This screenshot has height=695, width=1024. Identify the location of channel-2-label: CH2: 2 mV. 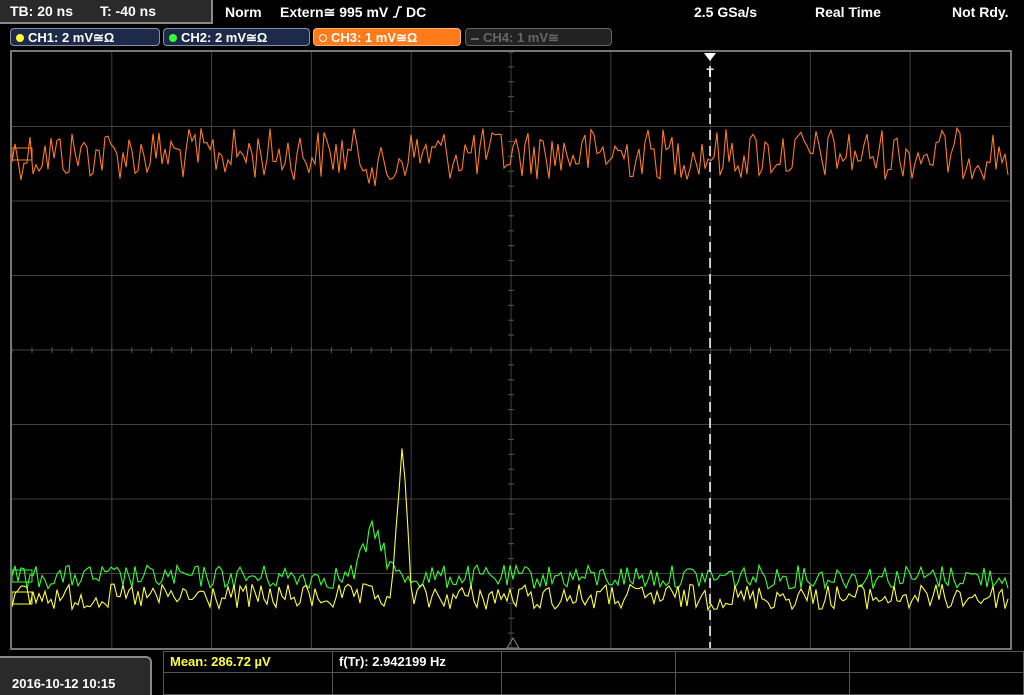
(214, 37).